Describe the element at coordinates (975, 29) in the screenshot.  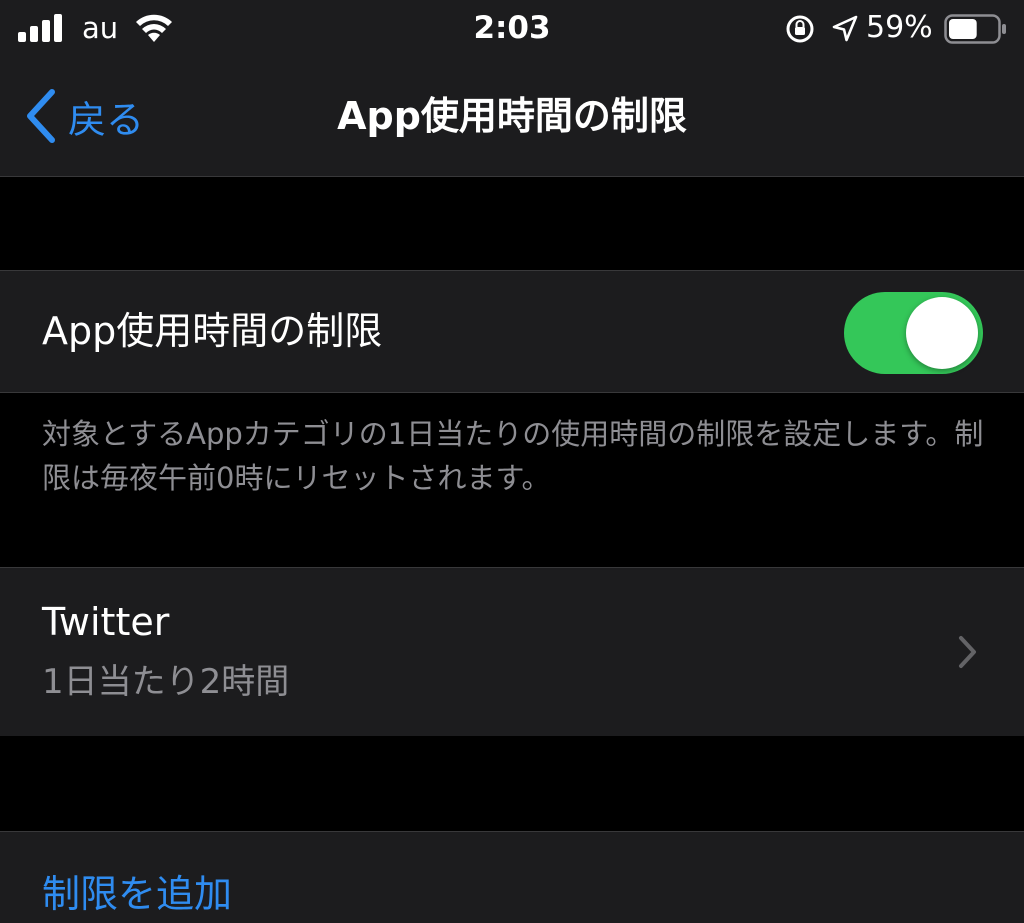
I see `battery-icon` at that location.